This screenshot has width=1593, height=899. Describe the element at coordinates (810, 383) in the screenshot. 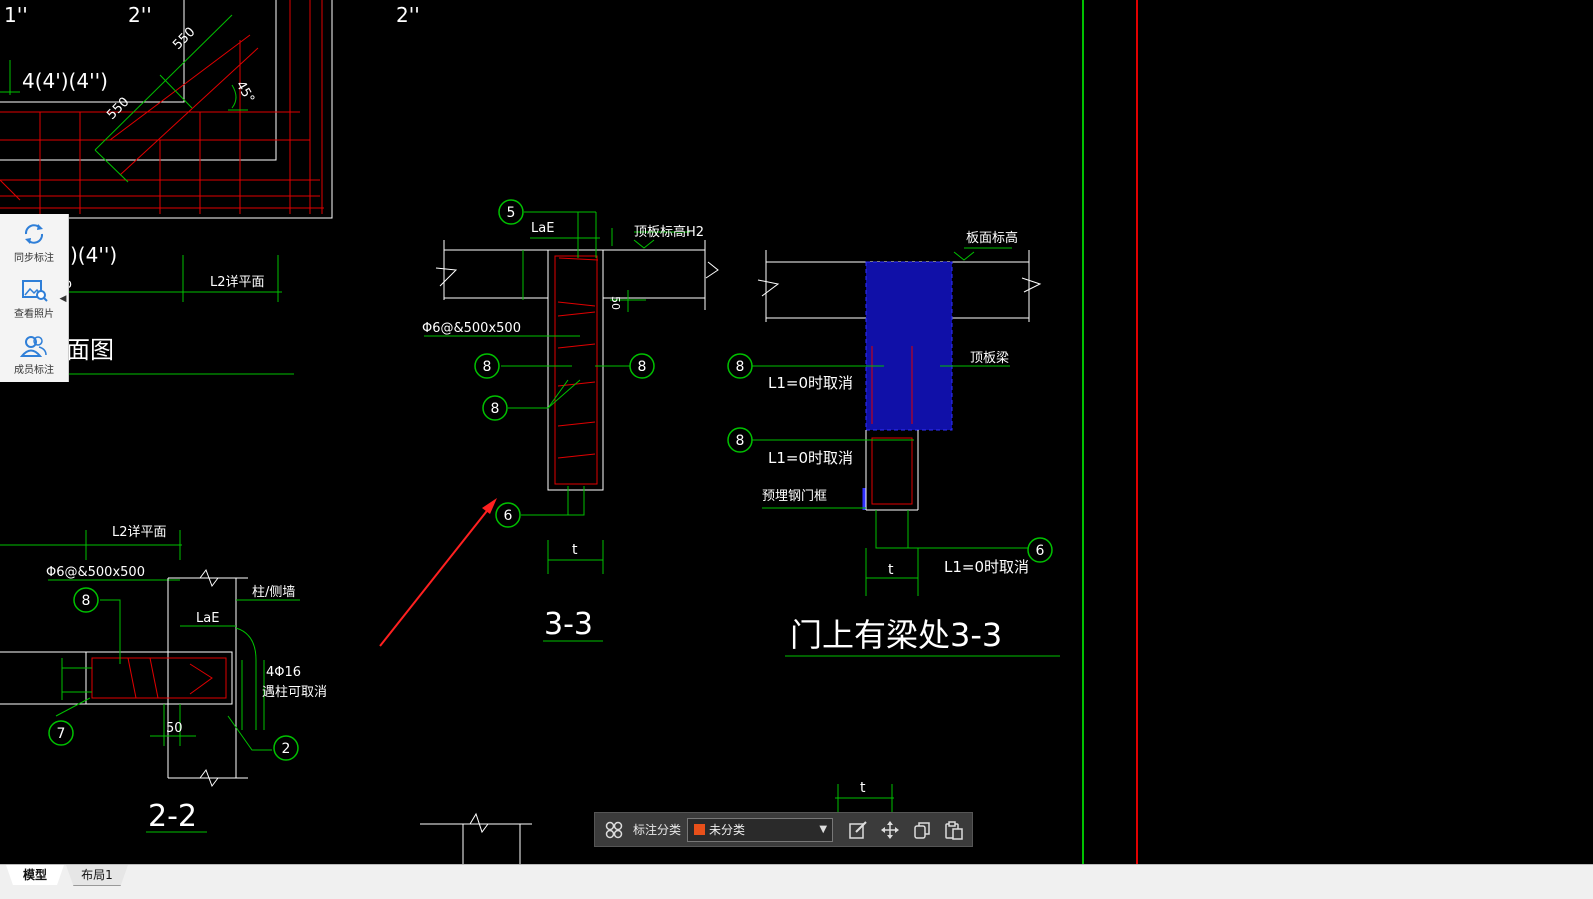

I see `l1-cancel-1: L1=0时取消` at that location.